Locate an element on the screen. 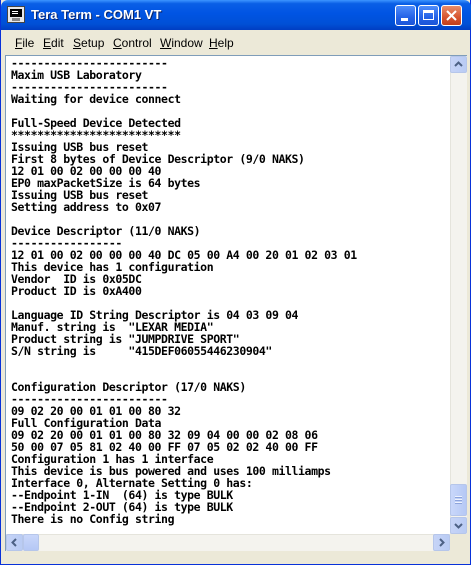 Image resolution: width=471 pixels, height=565 pixels. minimize-icon is located at coordinates (404, 19).